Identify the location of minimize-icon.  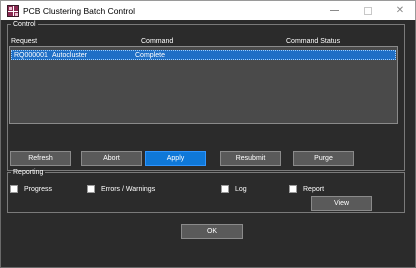
(334, 10).